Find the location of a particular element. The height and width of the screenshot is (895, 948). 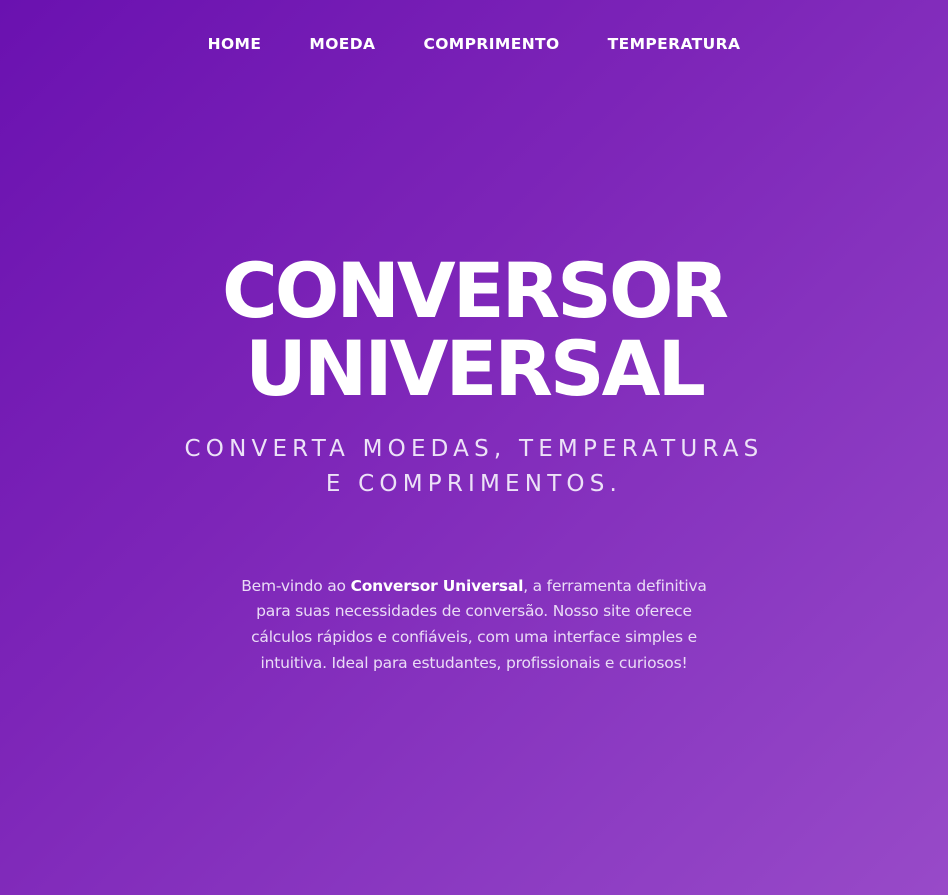

main-nav: HOME MOEDA COMPRIMENTO TEMPERATURA is located at coordinates (474, 45).